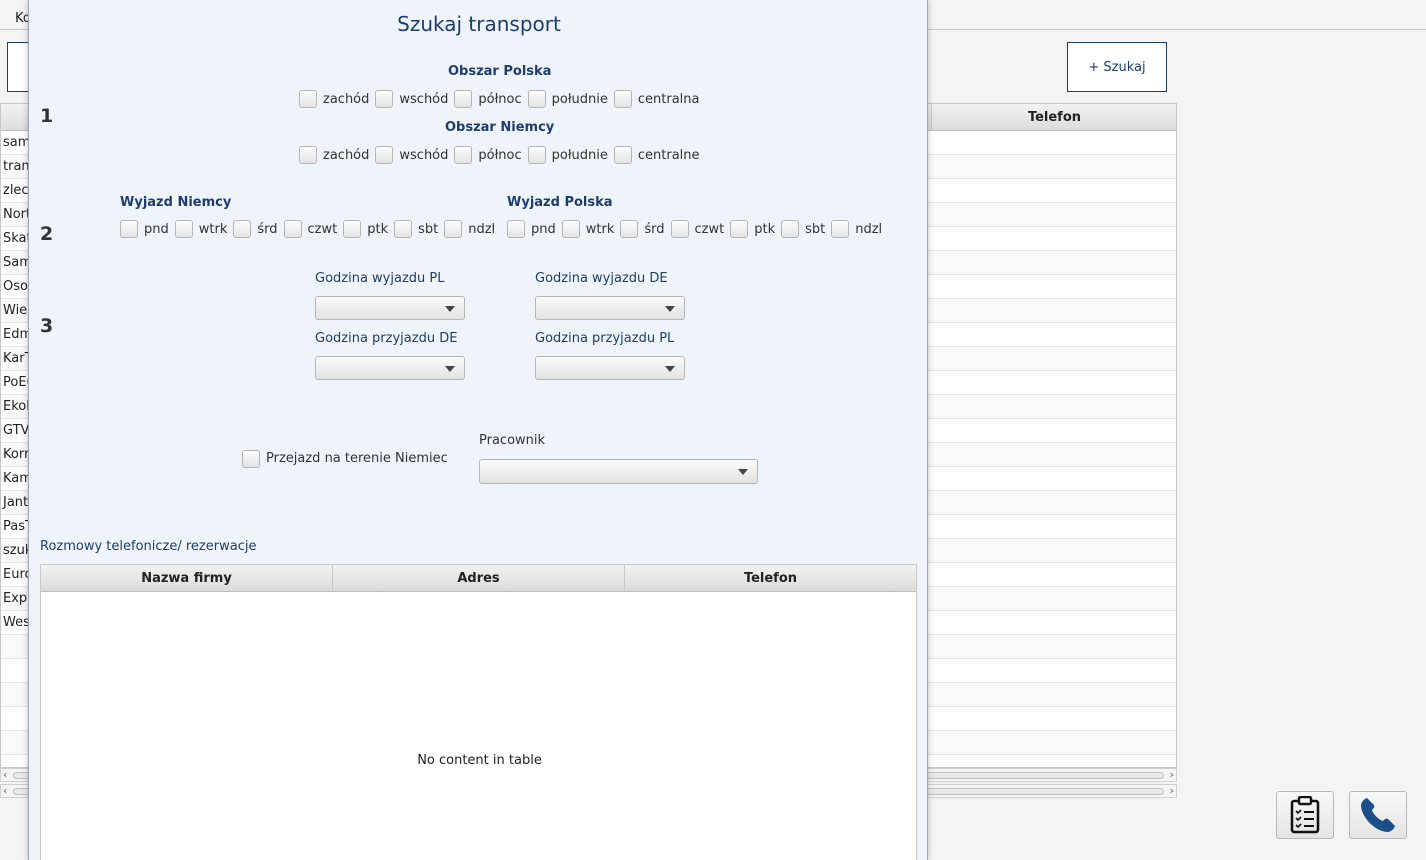 The height and width of the screenshot is (860, 1426). I want to click on clipboard-icon, so click(1305, 815).